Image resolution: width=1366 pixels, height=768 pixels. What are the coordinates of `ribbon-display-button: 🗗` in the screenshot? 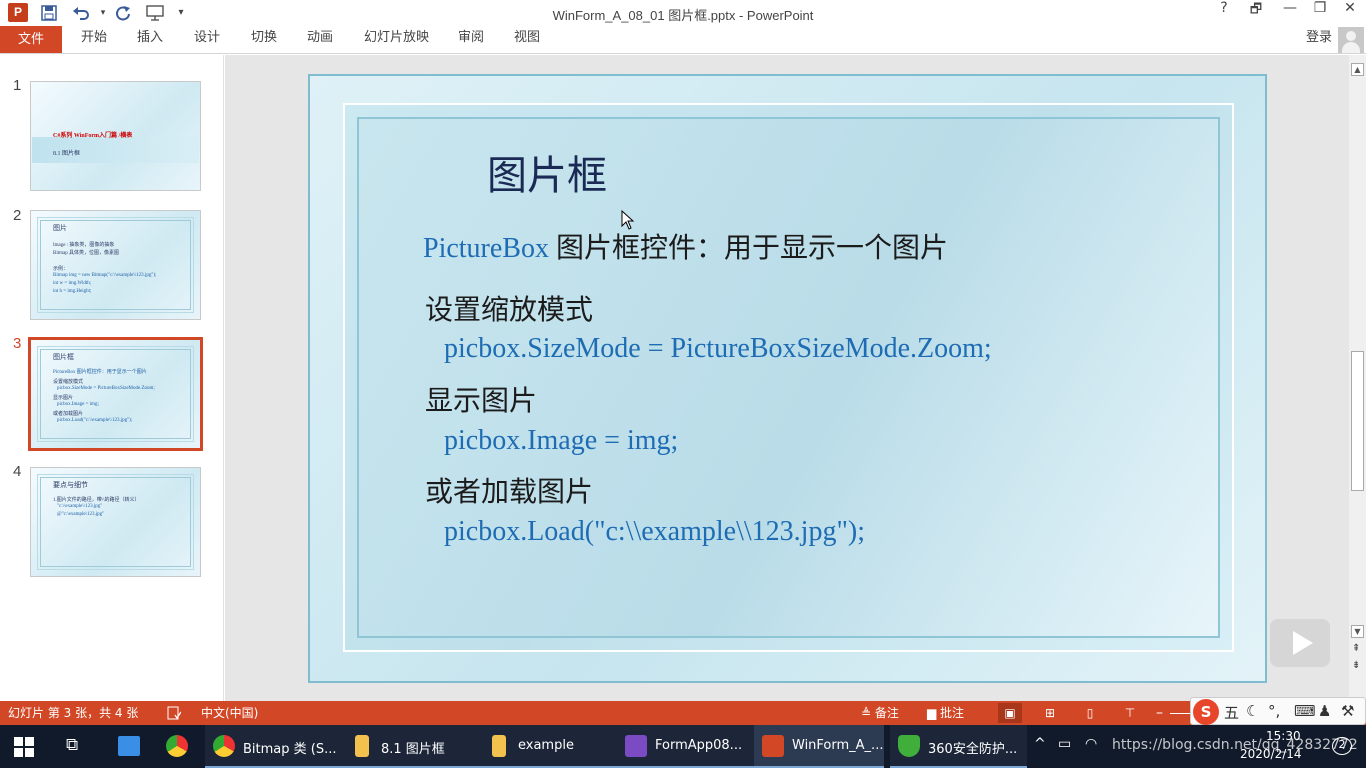 It's located at (1256, 13).